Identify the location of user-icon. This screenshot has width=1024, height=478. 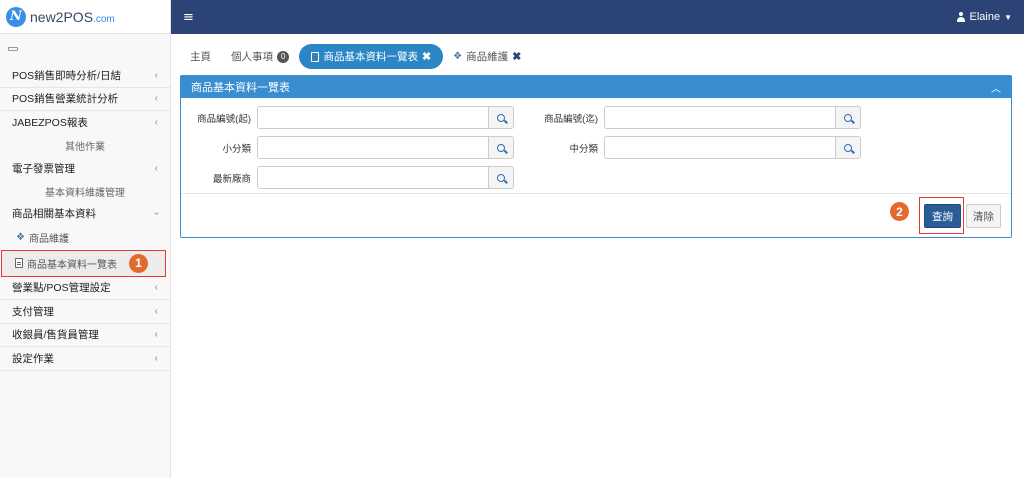
(961, 17).